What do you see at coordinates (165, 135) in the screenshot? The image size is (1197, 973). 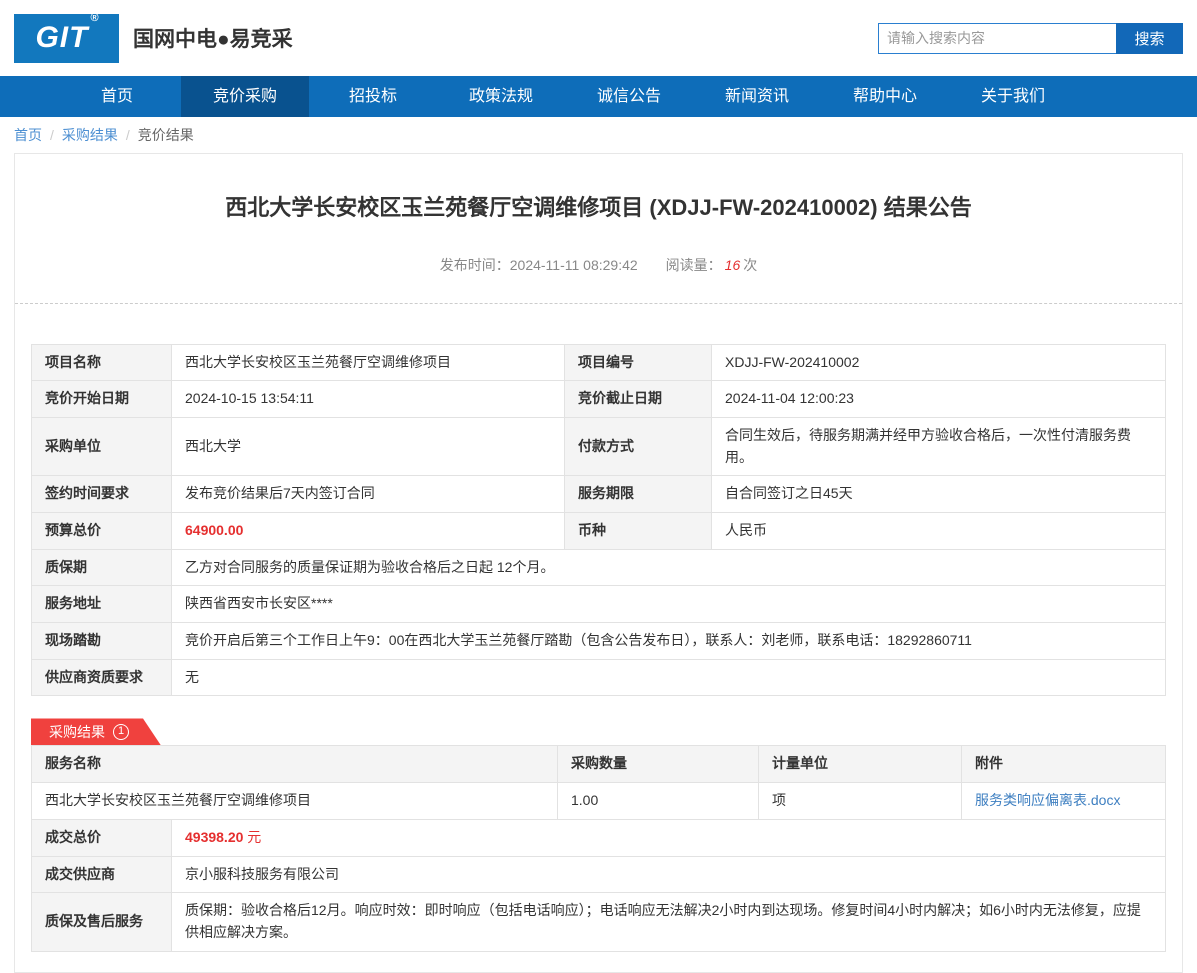 I see `breadcrumb-current: 竞价结果` at bounding box center [165, 135].